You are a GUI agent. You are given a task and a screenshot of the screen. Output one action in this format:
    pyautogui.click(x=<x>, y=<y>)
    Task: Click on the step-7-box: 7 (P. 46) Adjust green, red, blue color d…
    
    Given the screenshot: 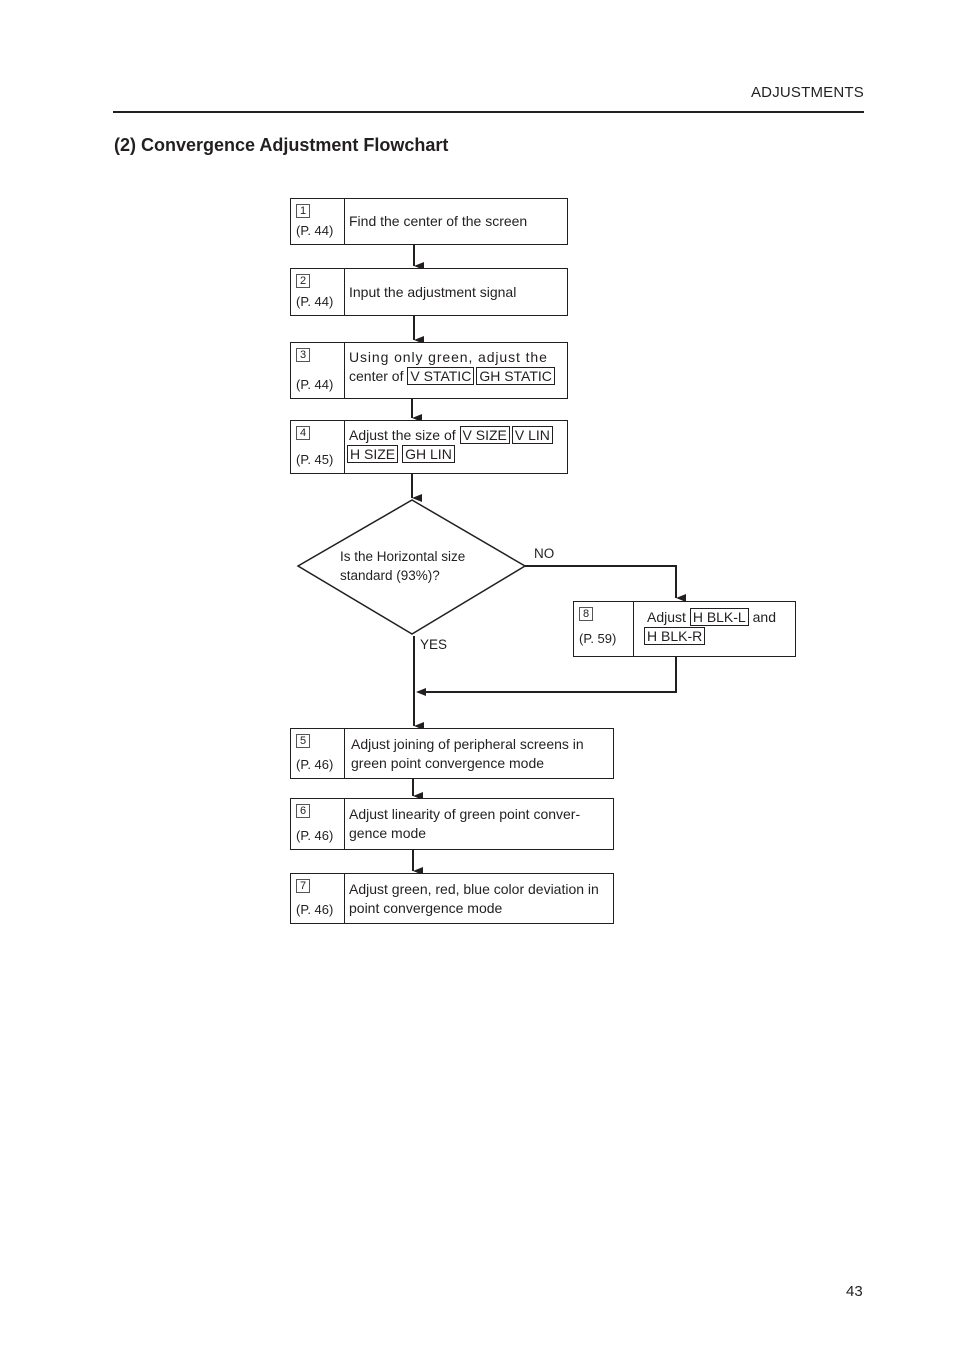 What is the action you would take?
    pyautogui.click(x=452, y=898)
    